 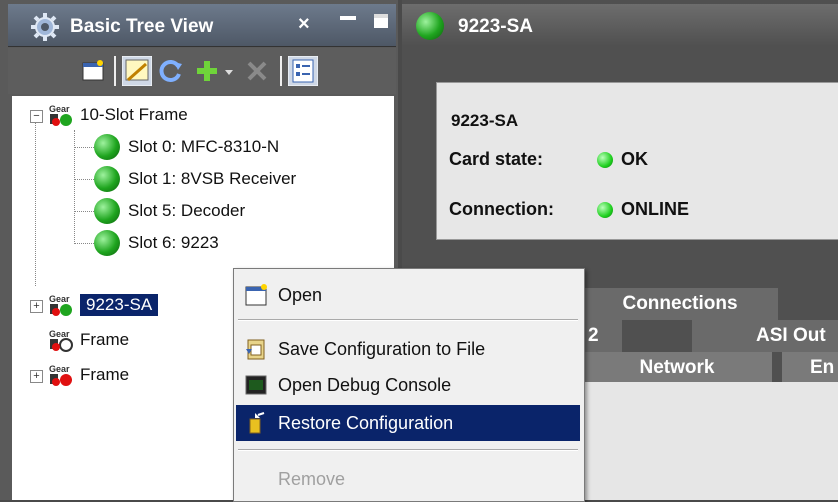 What do you see at coordinates (408, 479) in the screenshot?
I see `menu-item-remove: Remove` at bounding box center [408, 479].